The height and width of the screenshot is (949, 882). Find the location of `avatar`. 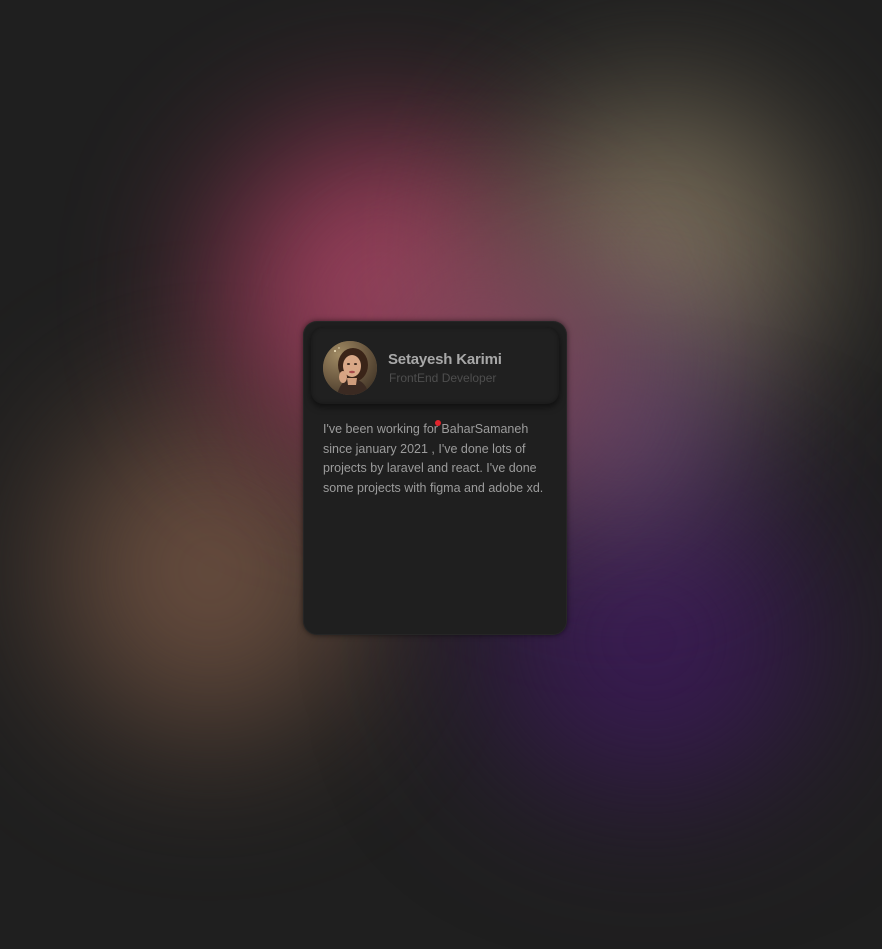

avatar is located at coordinates (350, 368).